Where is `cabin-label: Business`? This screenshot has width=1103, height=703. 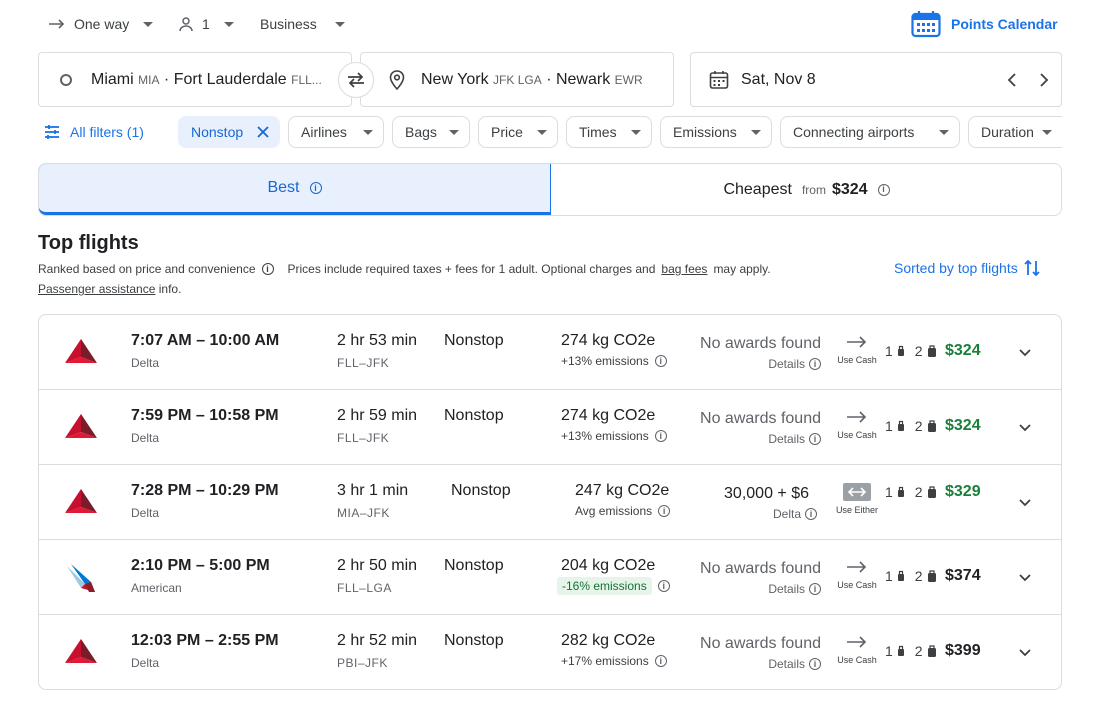
cabin-label: Business is located at coordinates (288, 24).